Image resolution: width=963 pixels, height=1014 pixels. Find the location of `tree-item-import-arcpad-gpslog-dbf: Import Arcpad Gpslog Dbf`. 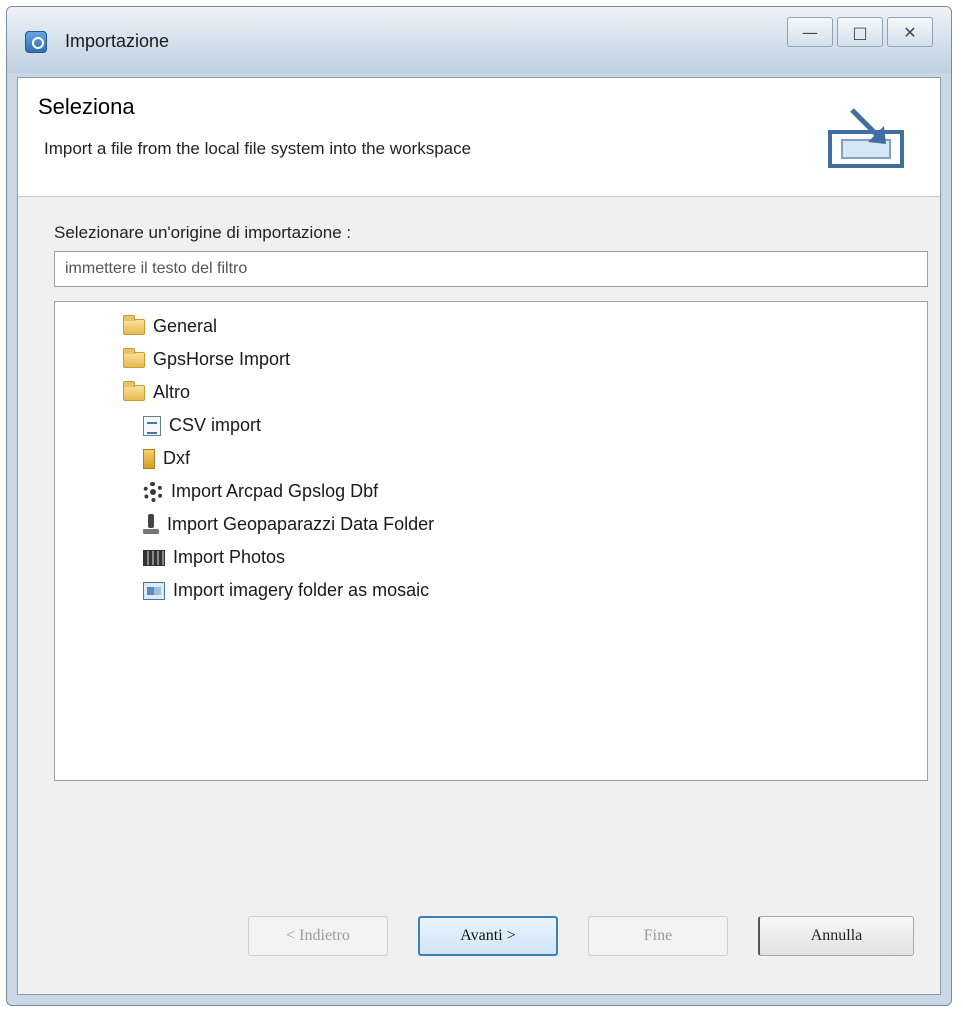

tree-item-import-arcpad-gpslog-dbf: Import Arcpad Gpslog Dbf is located at coordinates (491, 491).